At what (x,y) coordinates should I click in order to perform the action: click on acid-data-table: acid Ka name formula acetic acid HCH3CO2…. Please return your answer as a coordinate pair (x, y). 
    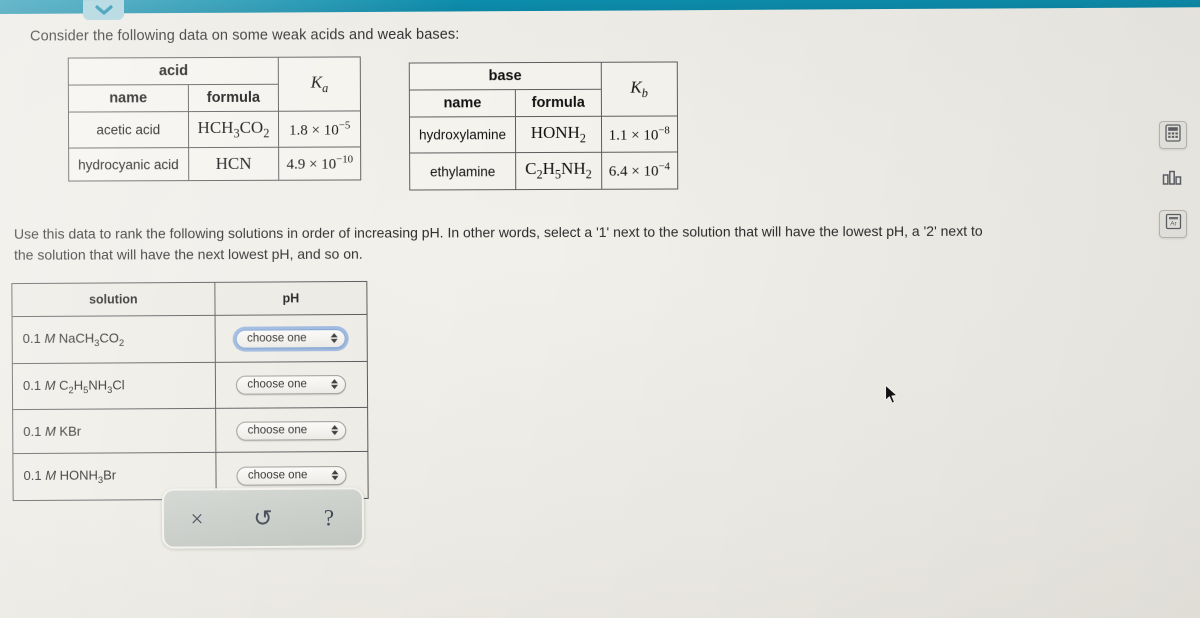
    Looking at the image, I should click on (214, 119).